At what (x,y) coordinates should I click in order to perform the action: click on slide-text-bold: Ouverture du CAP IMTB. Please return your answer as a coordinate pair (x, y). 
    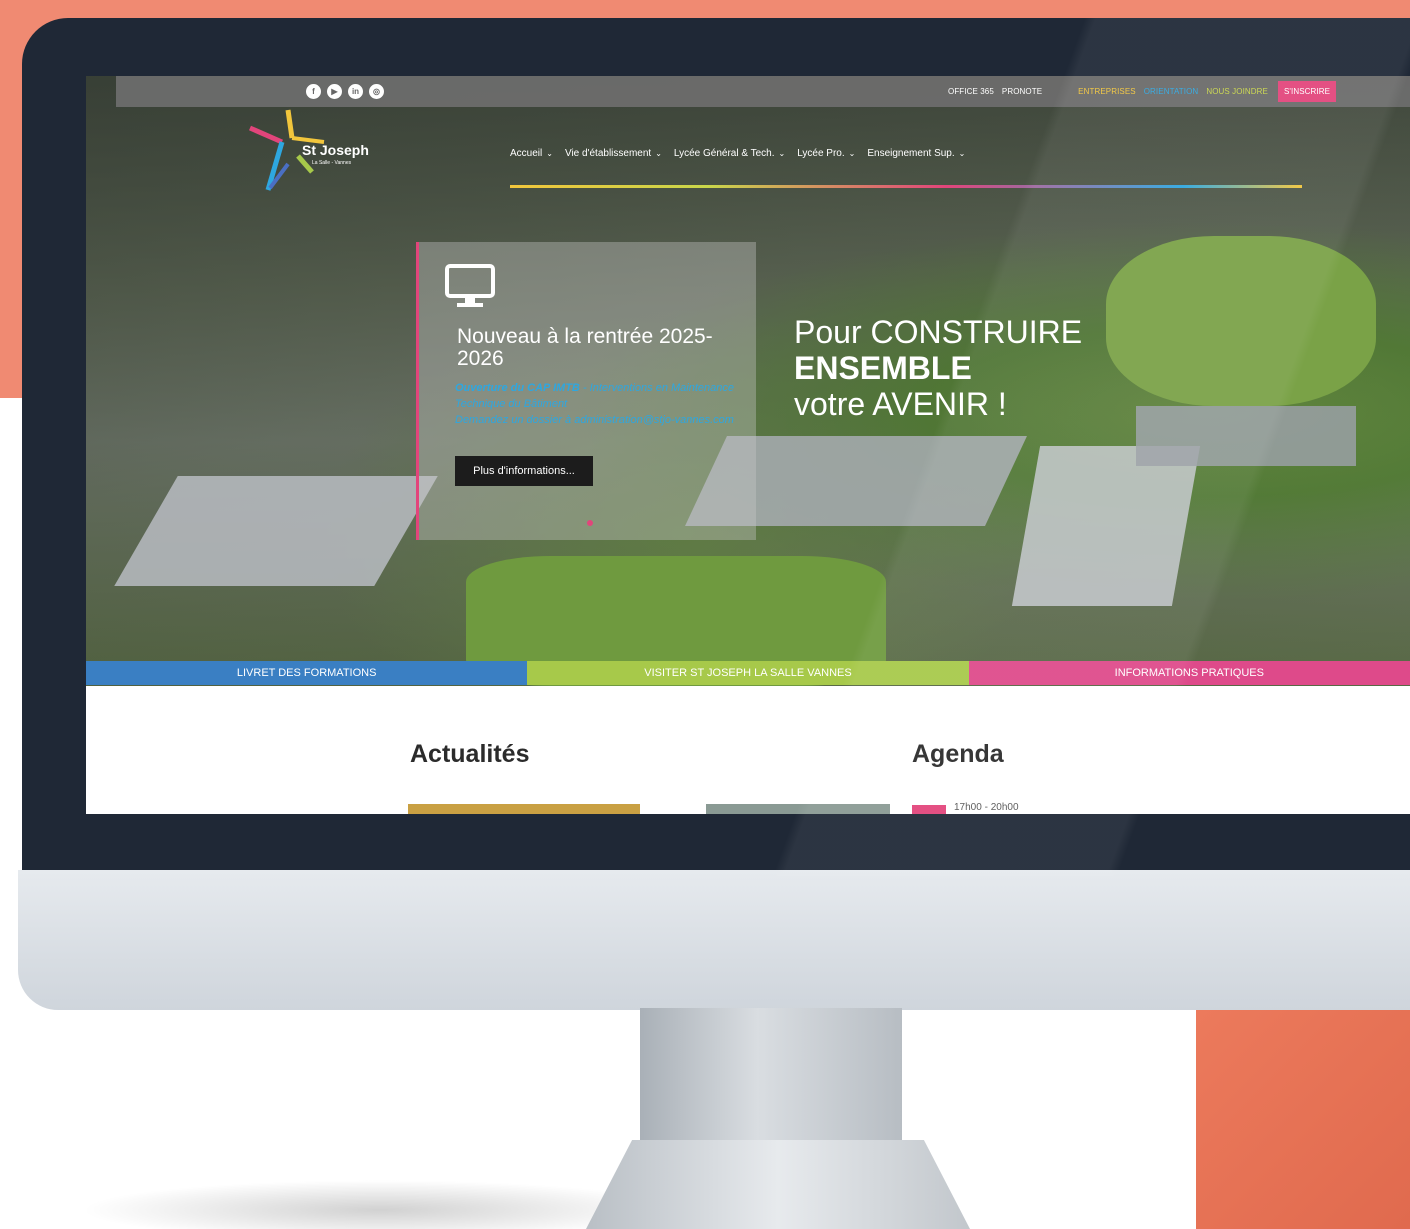
    Looking at the image, I should click on (517, 388).